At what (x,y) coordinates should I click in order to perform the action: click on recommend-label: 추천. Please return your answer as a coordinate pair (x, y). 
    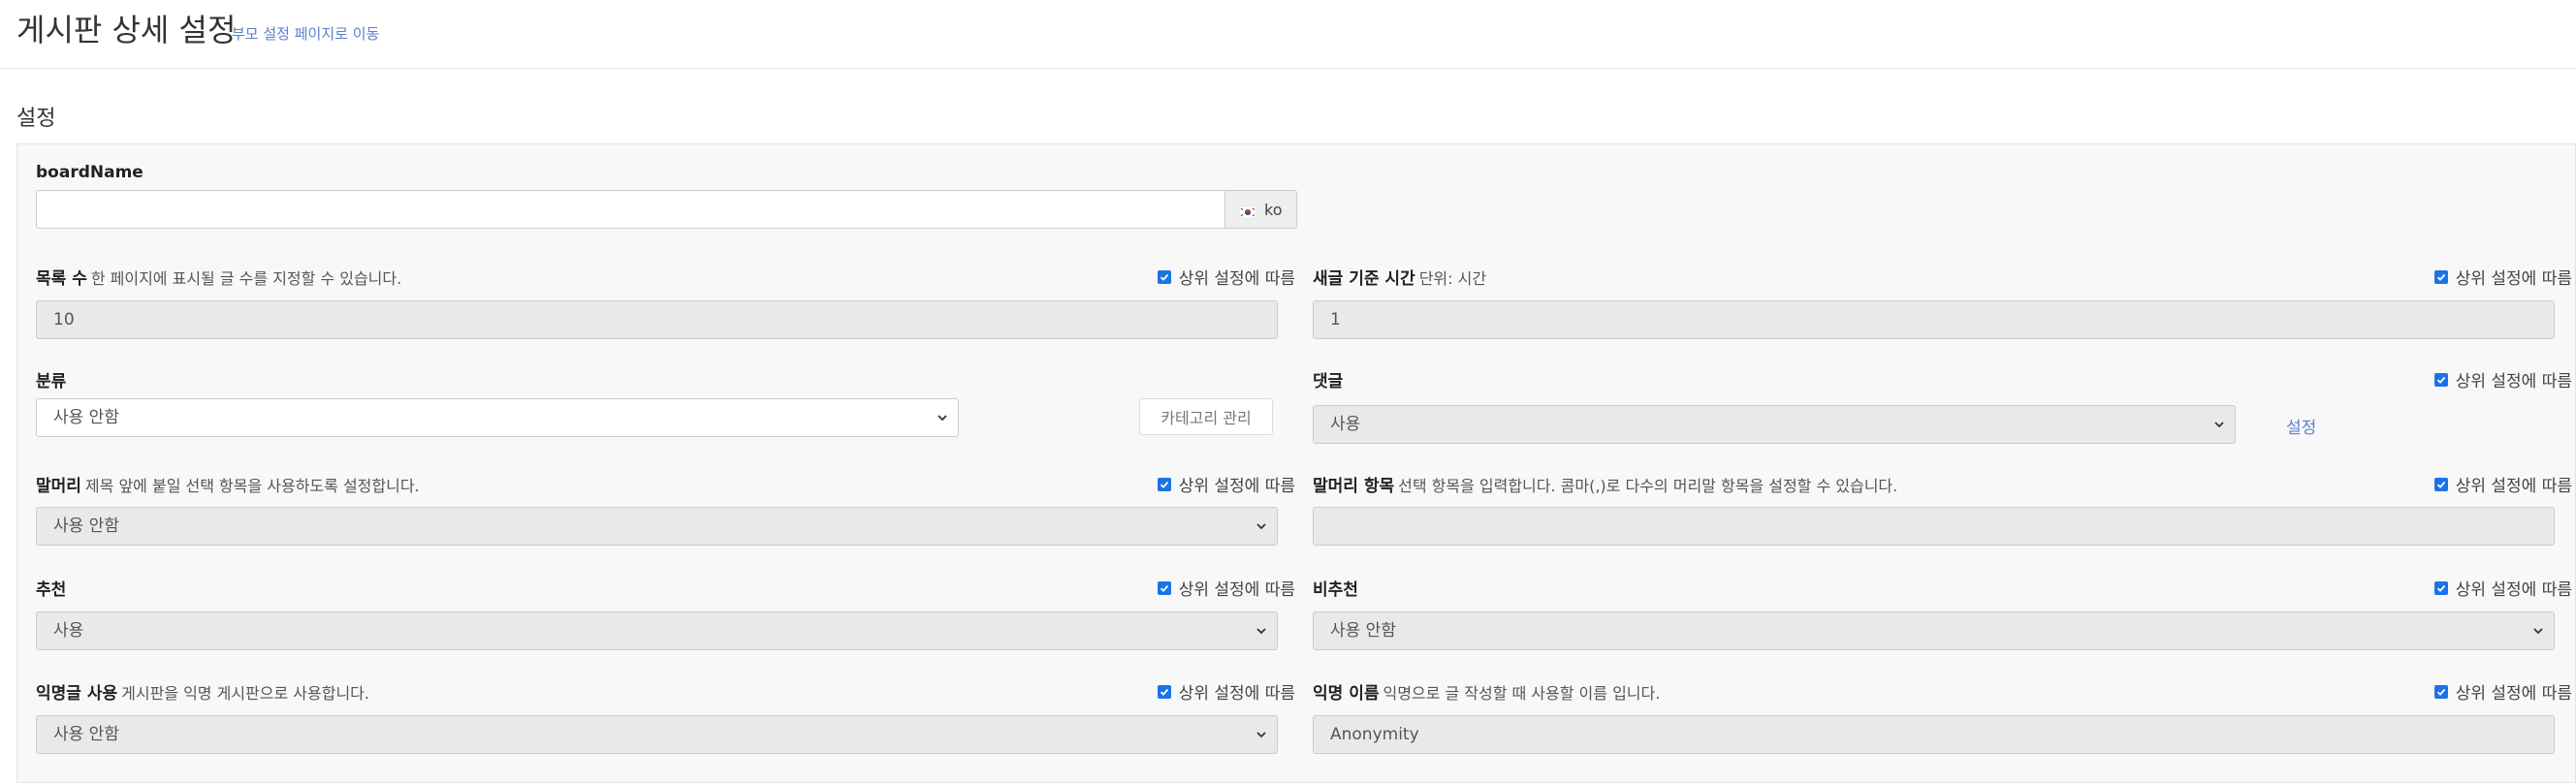
    Looking at the image, I should click on (51, 590).